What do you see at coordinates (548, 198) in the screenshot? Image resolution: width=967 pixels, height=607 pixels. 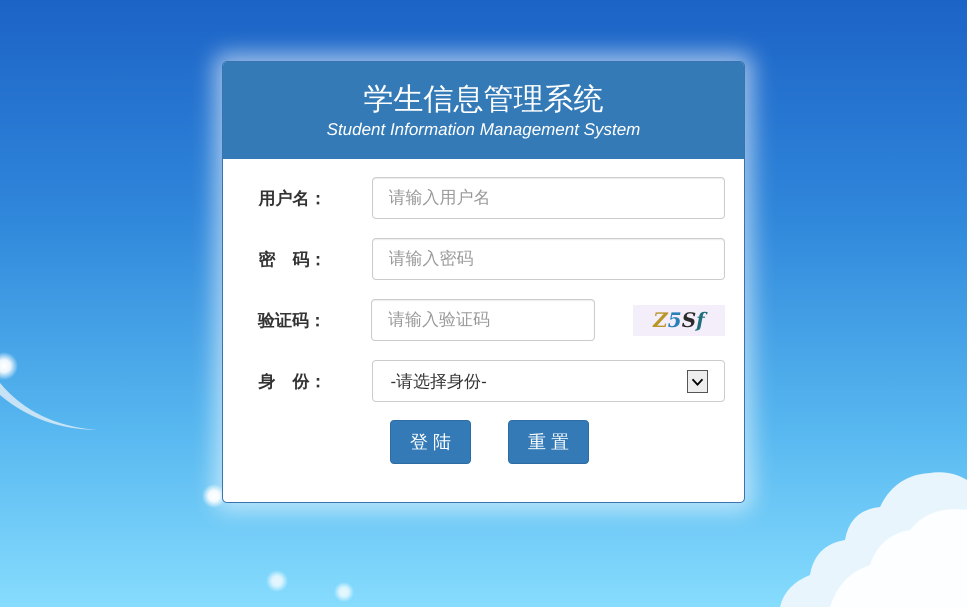 I see `username-input: 请输入用户名` at bounding box center [548, 198].